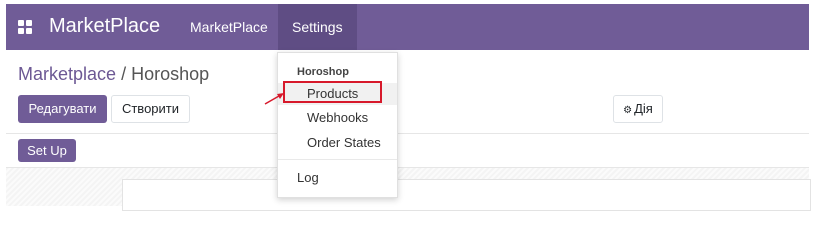 The height and width of the screenshot is (240, 820). I want to click on menu-item-log-label: Log, so click(308, 177).